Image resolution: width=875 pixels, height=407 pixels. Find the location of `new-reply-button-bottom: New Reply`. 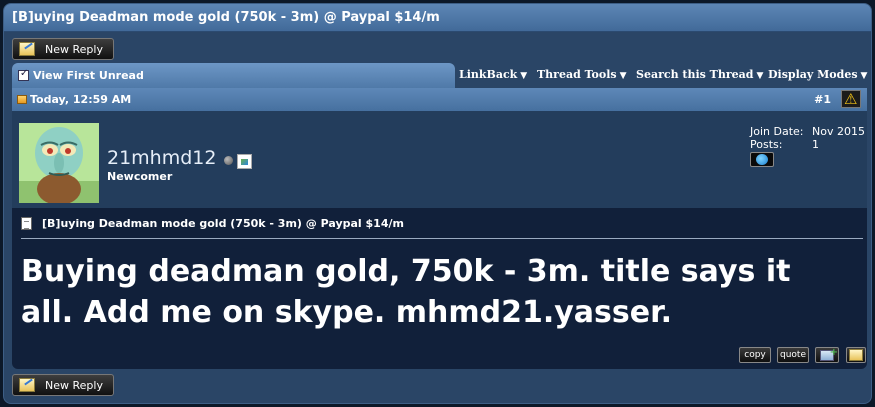

new-reply-button-bottom: New Reply is located at coordinates (63, 385).